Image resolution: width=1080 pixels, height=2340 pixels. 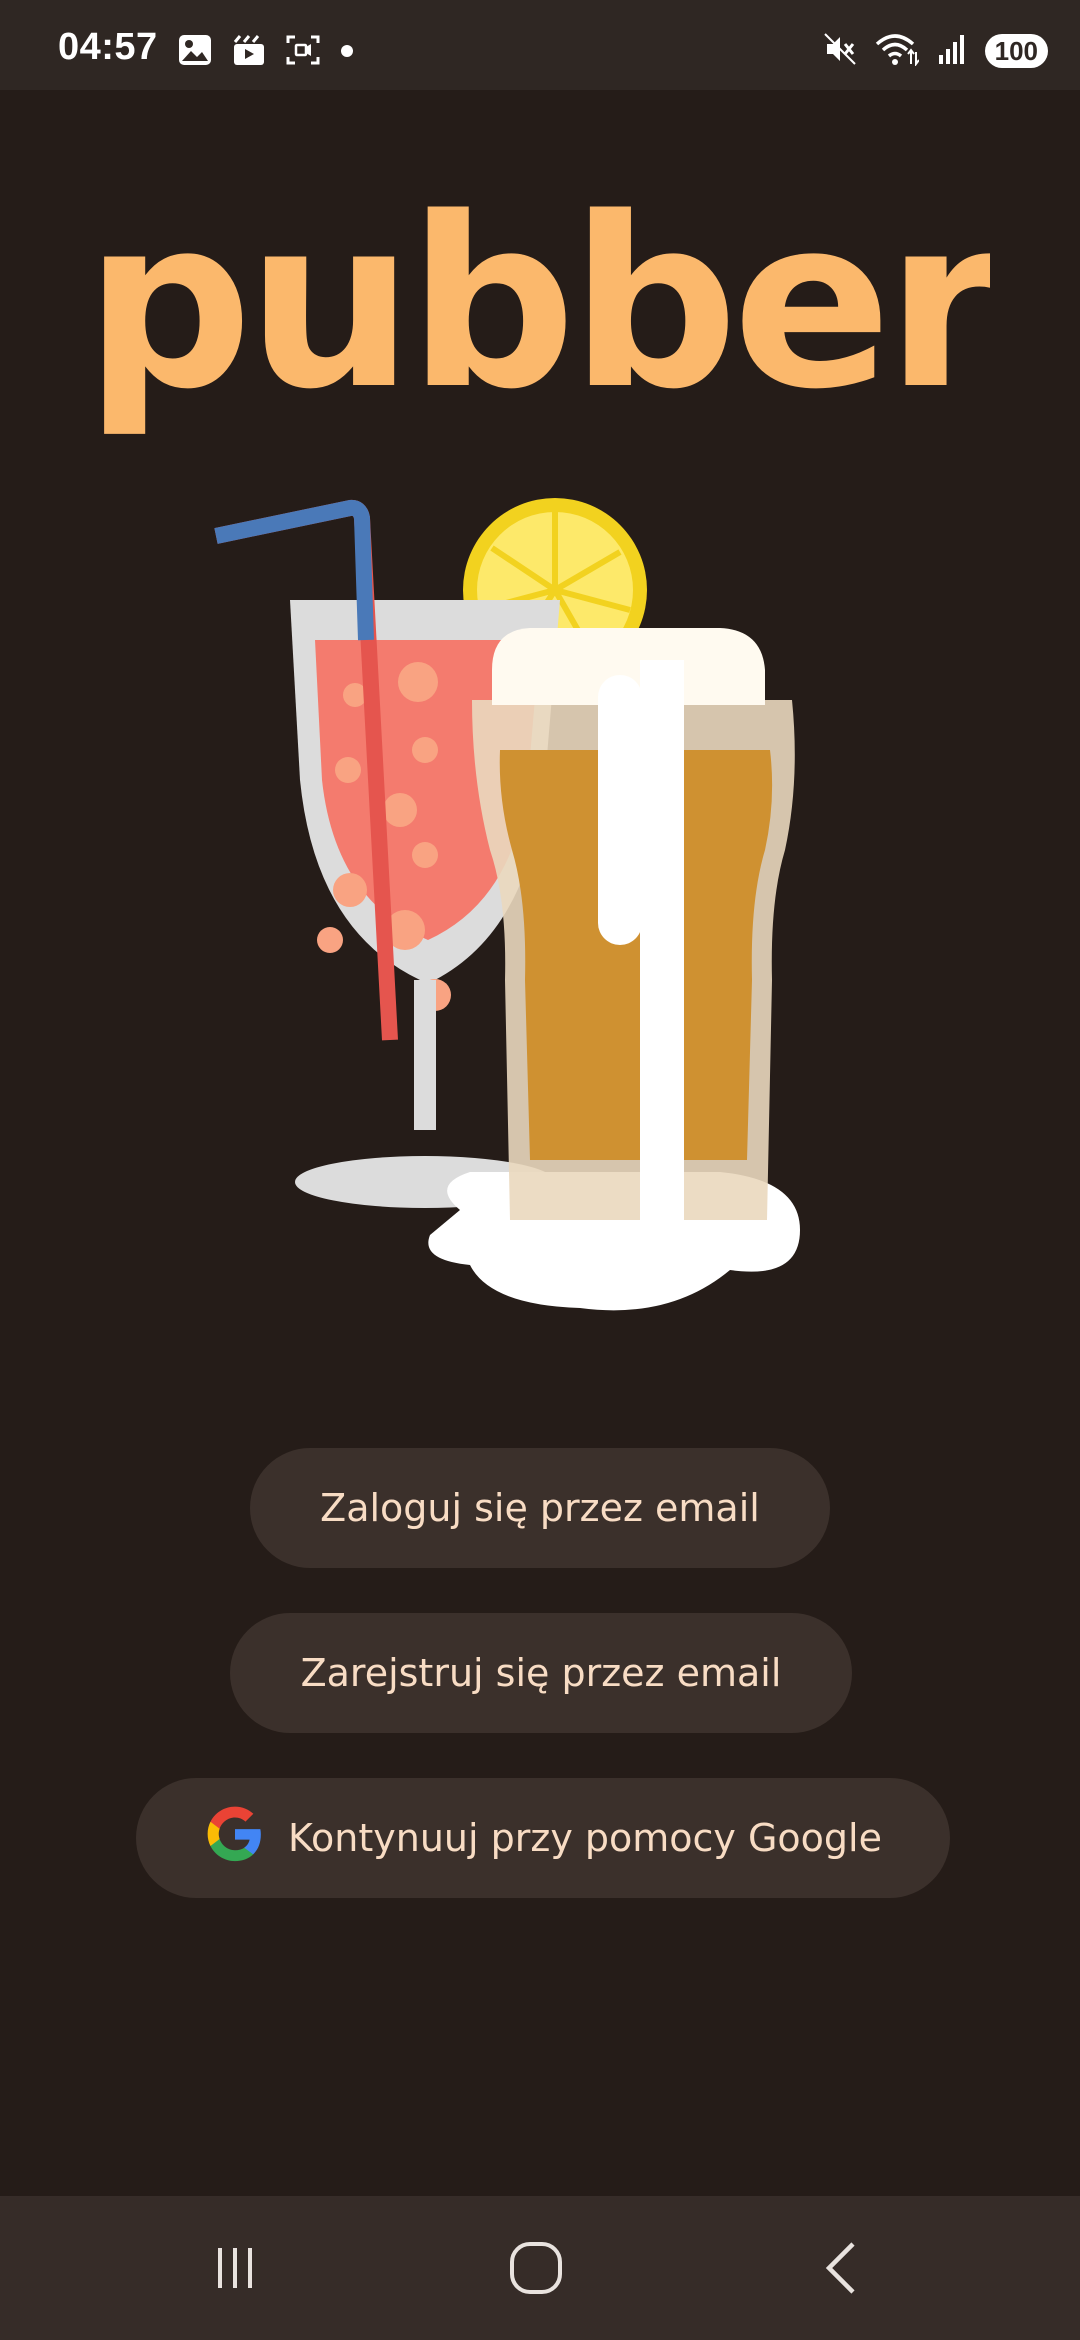 What do you see at coordinates (536, 2268) in the screenshot?
I see `home-icon` at bounding box center [536, 2268].